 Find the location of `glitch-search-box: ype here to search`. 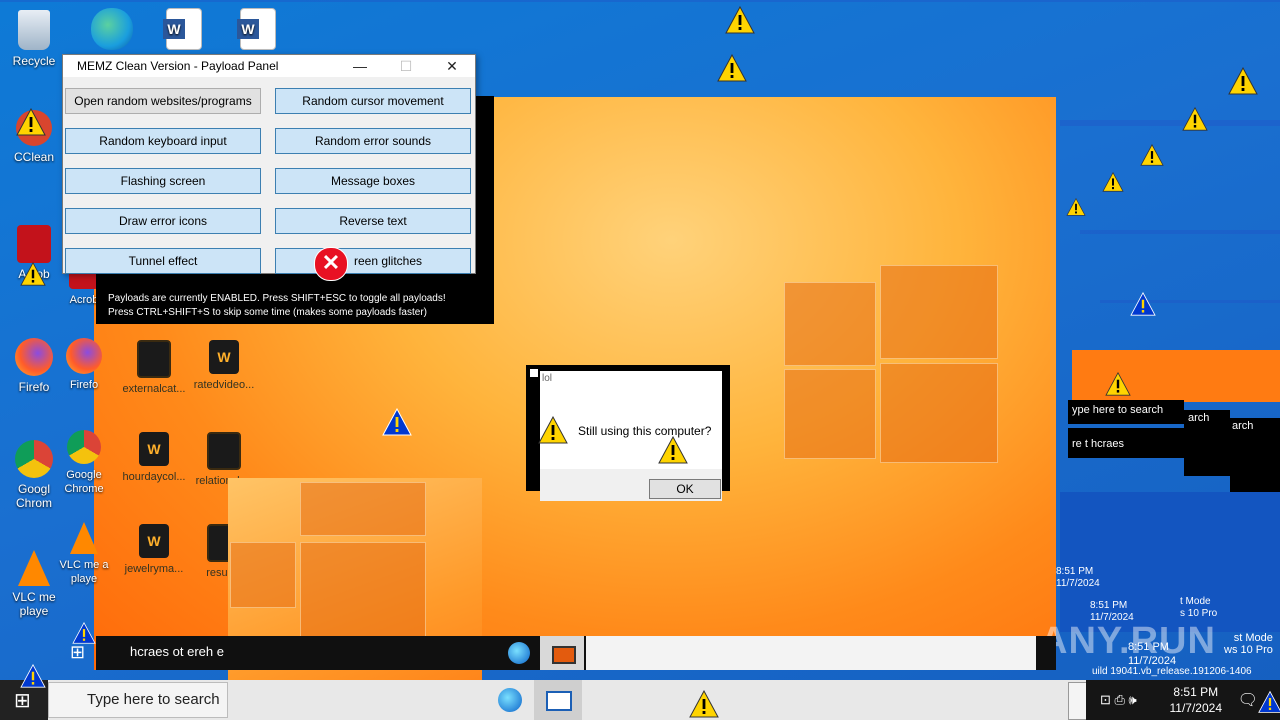

glitch-search-box: ype here to search is located at coordinates (1126, 412).